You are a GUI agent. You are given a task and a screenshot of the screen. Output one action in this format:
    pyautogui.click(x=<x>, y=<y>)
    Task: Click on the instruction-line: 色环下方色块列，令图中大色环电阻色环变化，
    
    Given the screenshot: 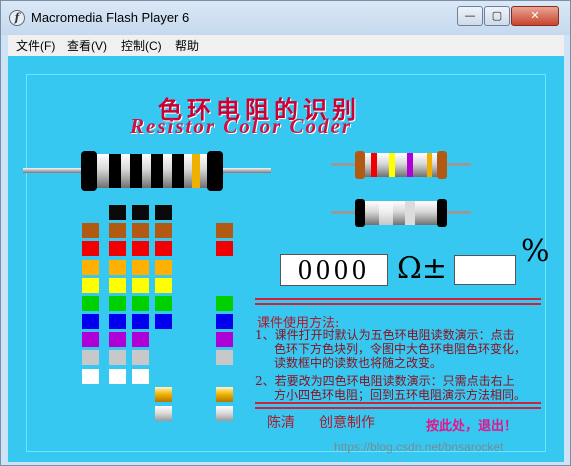 What is the action you would take?
    pyautogui.click(x=400, y=349)
    